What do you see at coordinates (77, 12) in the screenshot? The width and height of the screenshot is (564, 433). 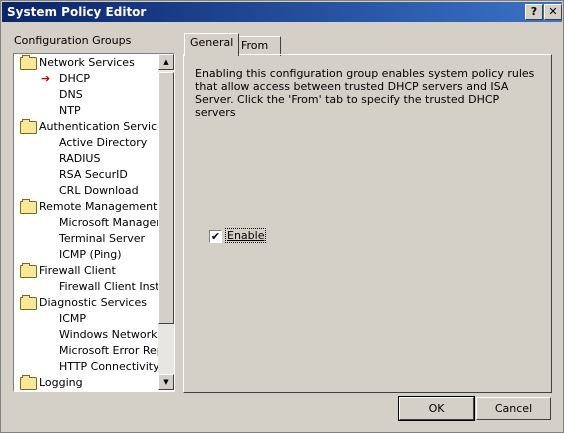 I see `window-title: System Policy Editor` at bounding box center [77, 12].